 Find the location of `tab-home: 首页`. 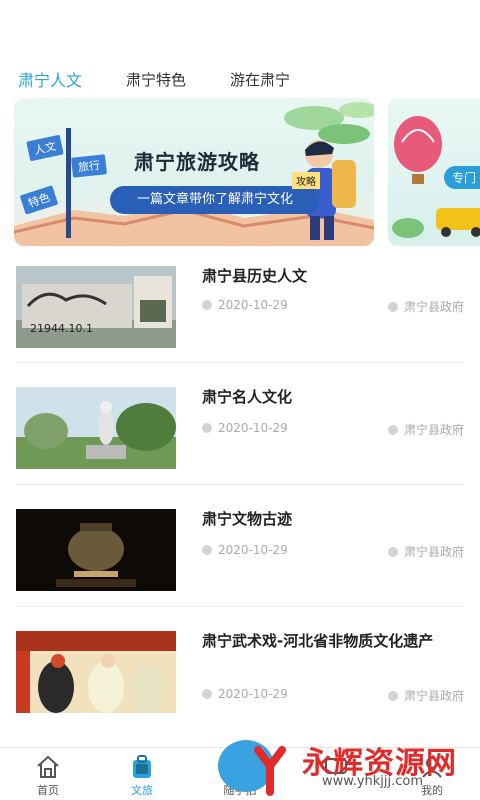

tab-home: 首页 is located at coordinates (48, 774).